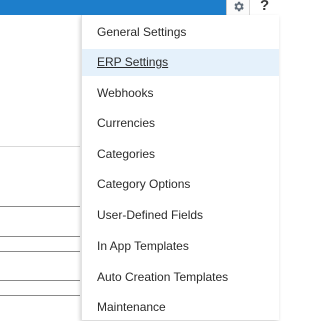  What do you see at coordinates (40, 146) in the screenshot?
I see `background-divider` at bounding box center [40, 146].